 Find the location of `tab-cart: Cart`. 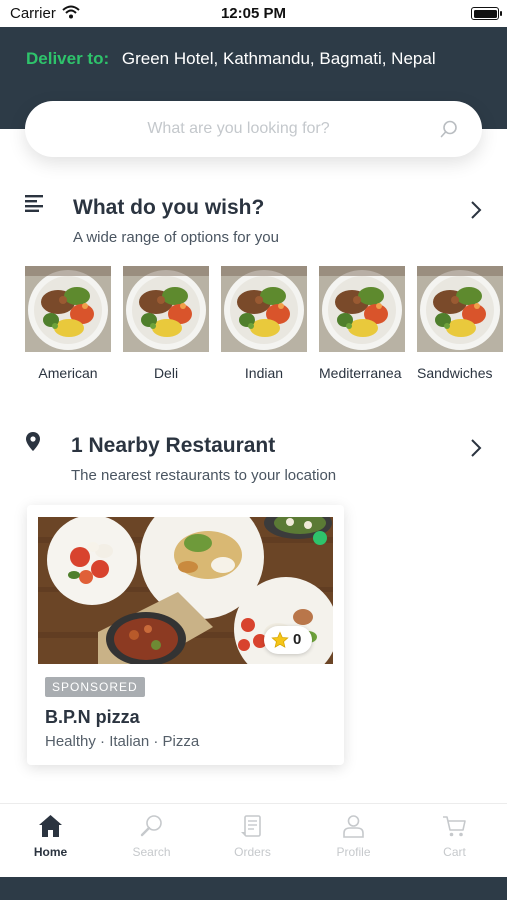

tab-cart: Cart is located at coordinates (454, 841).